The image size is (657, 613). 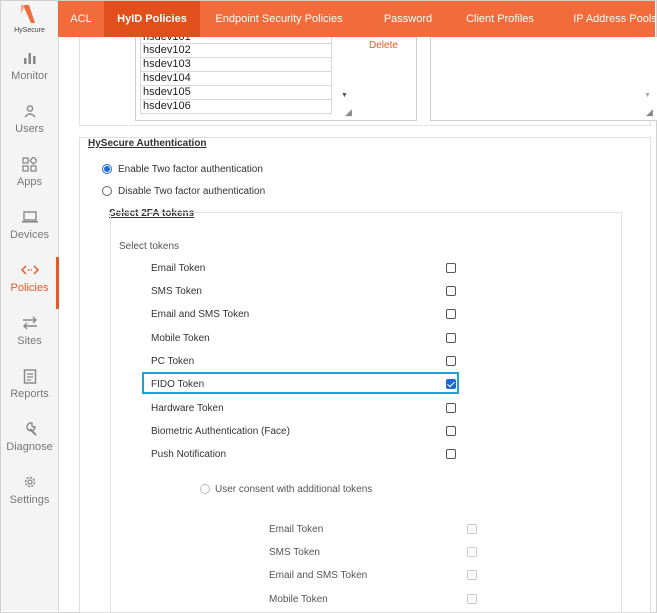 What do you see at coordinates (29, 76) in the screenshot?
I see `sidebar-item-label: Monitor` at bounding box center [29, 76].